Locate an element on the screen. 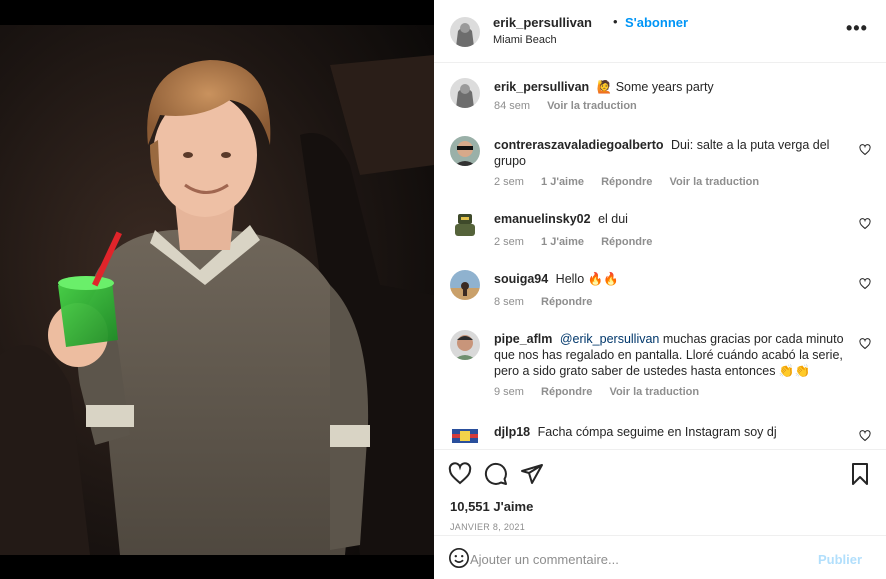 The image size is (886, 579). comment-username: contreraszavaladiegoalberto is located at coordinates (579, 145).